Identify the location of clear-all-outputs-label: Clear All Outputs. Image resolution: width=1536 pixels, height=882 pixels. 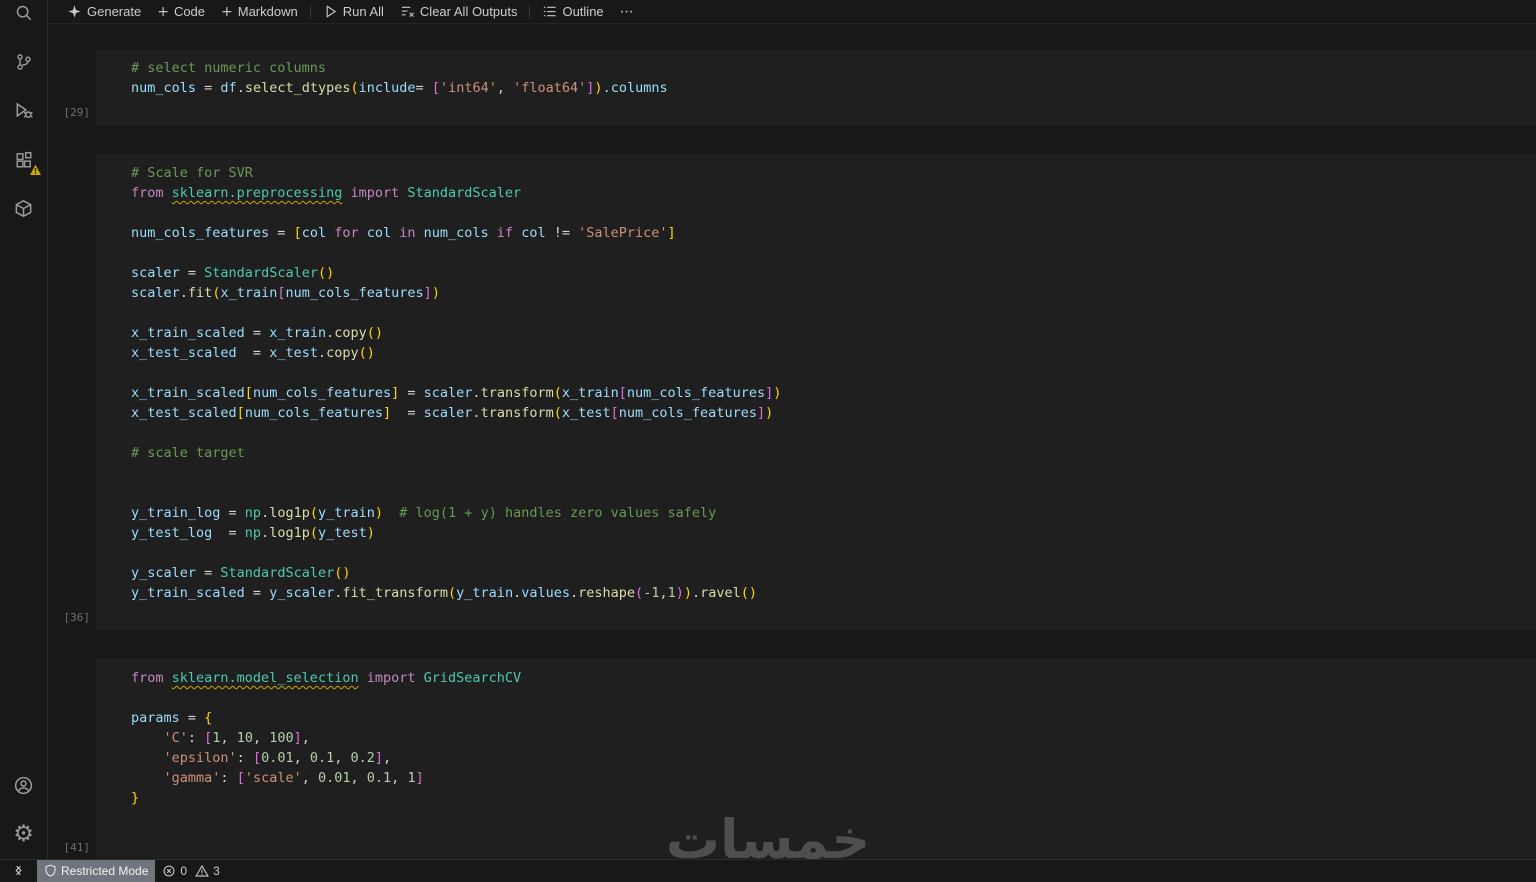
(469, 11).